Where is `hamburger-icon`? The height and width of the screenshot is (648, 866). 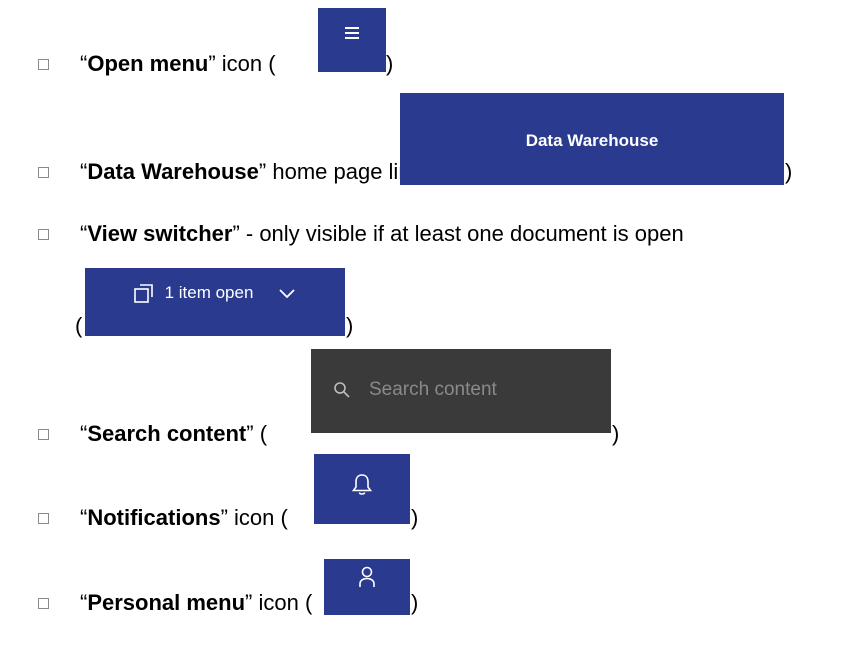 hamburger-icon is located at coordinates (352, 33).